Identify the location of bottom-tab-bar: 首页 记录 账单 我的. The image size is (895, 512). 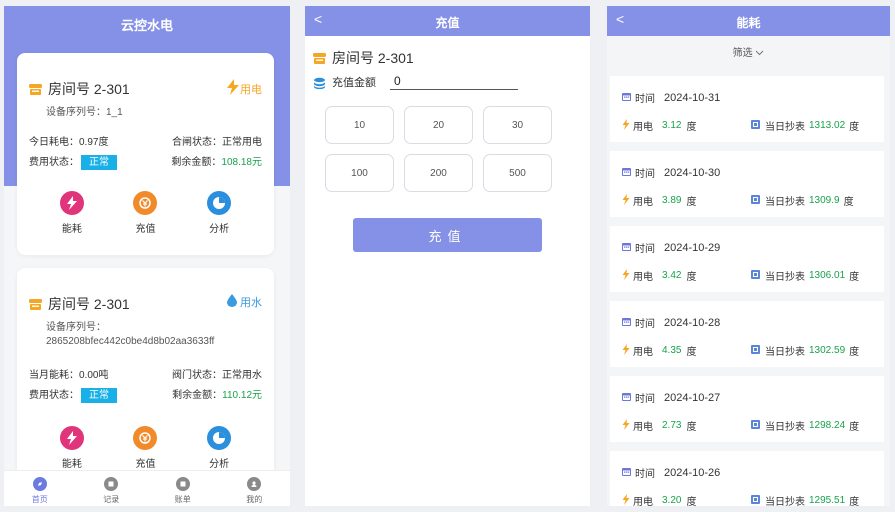
(147, 488).